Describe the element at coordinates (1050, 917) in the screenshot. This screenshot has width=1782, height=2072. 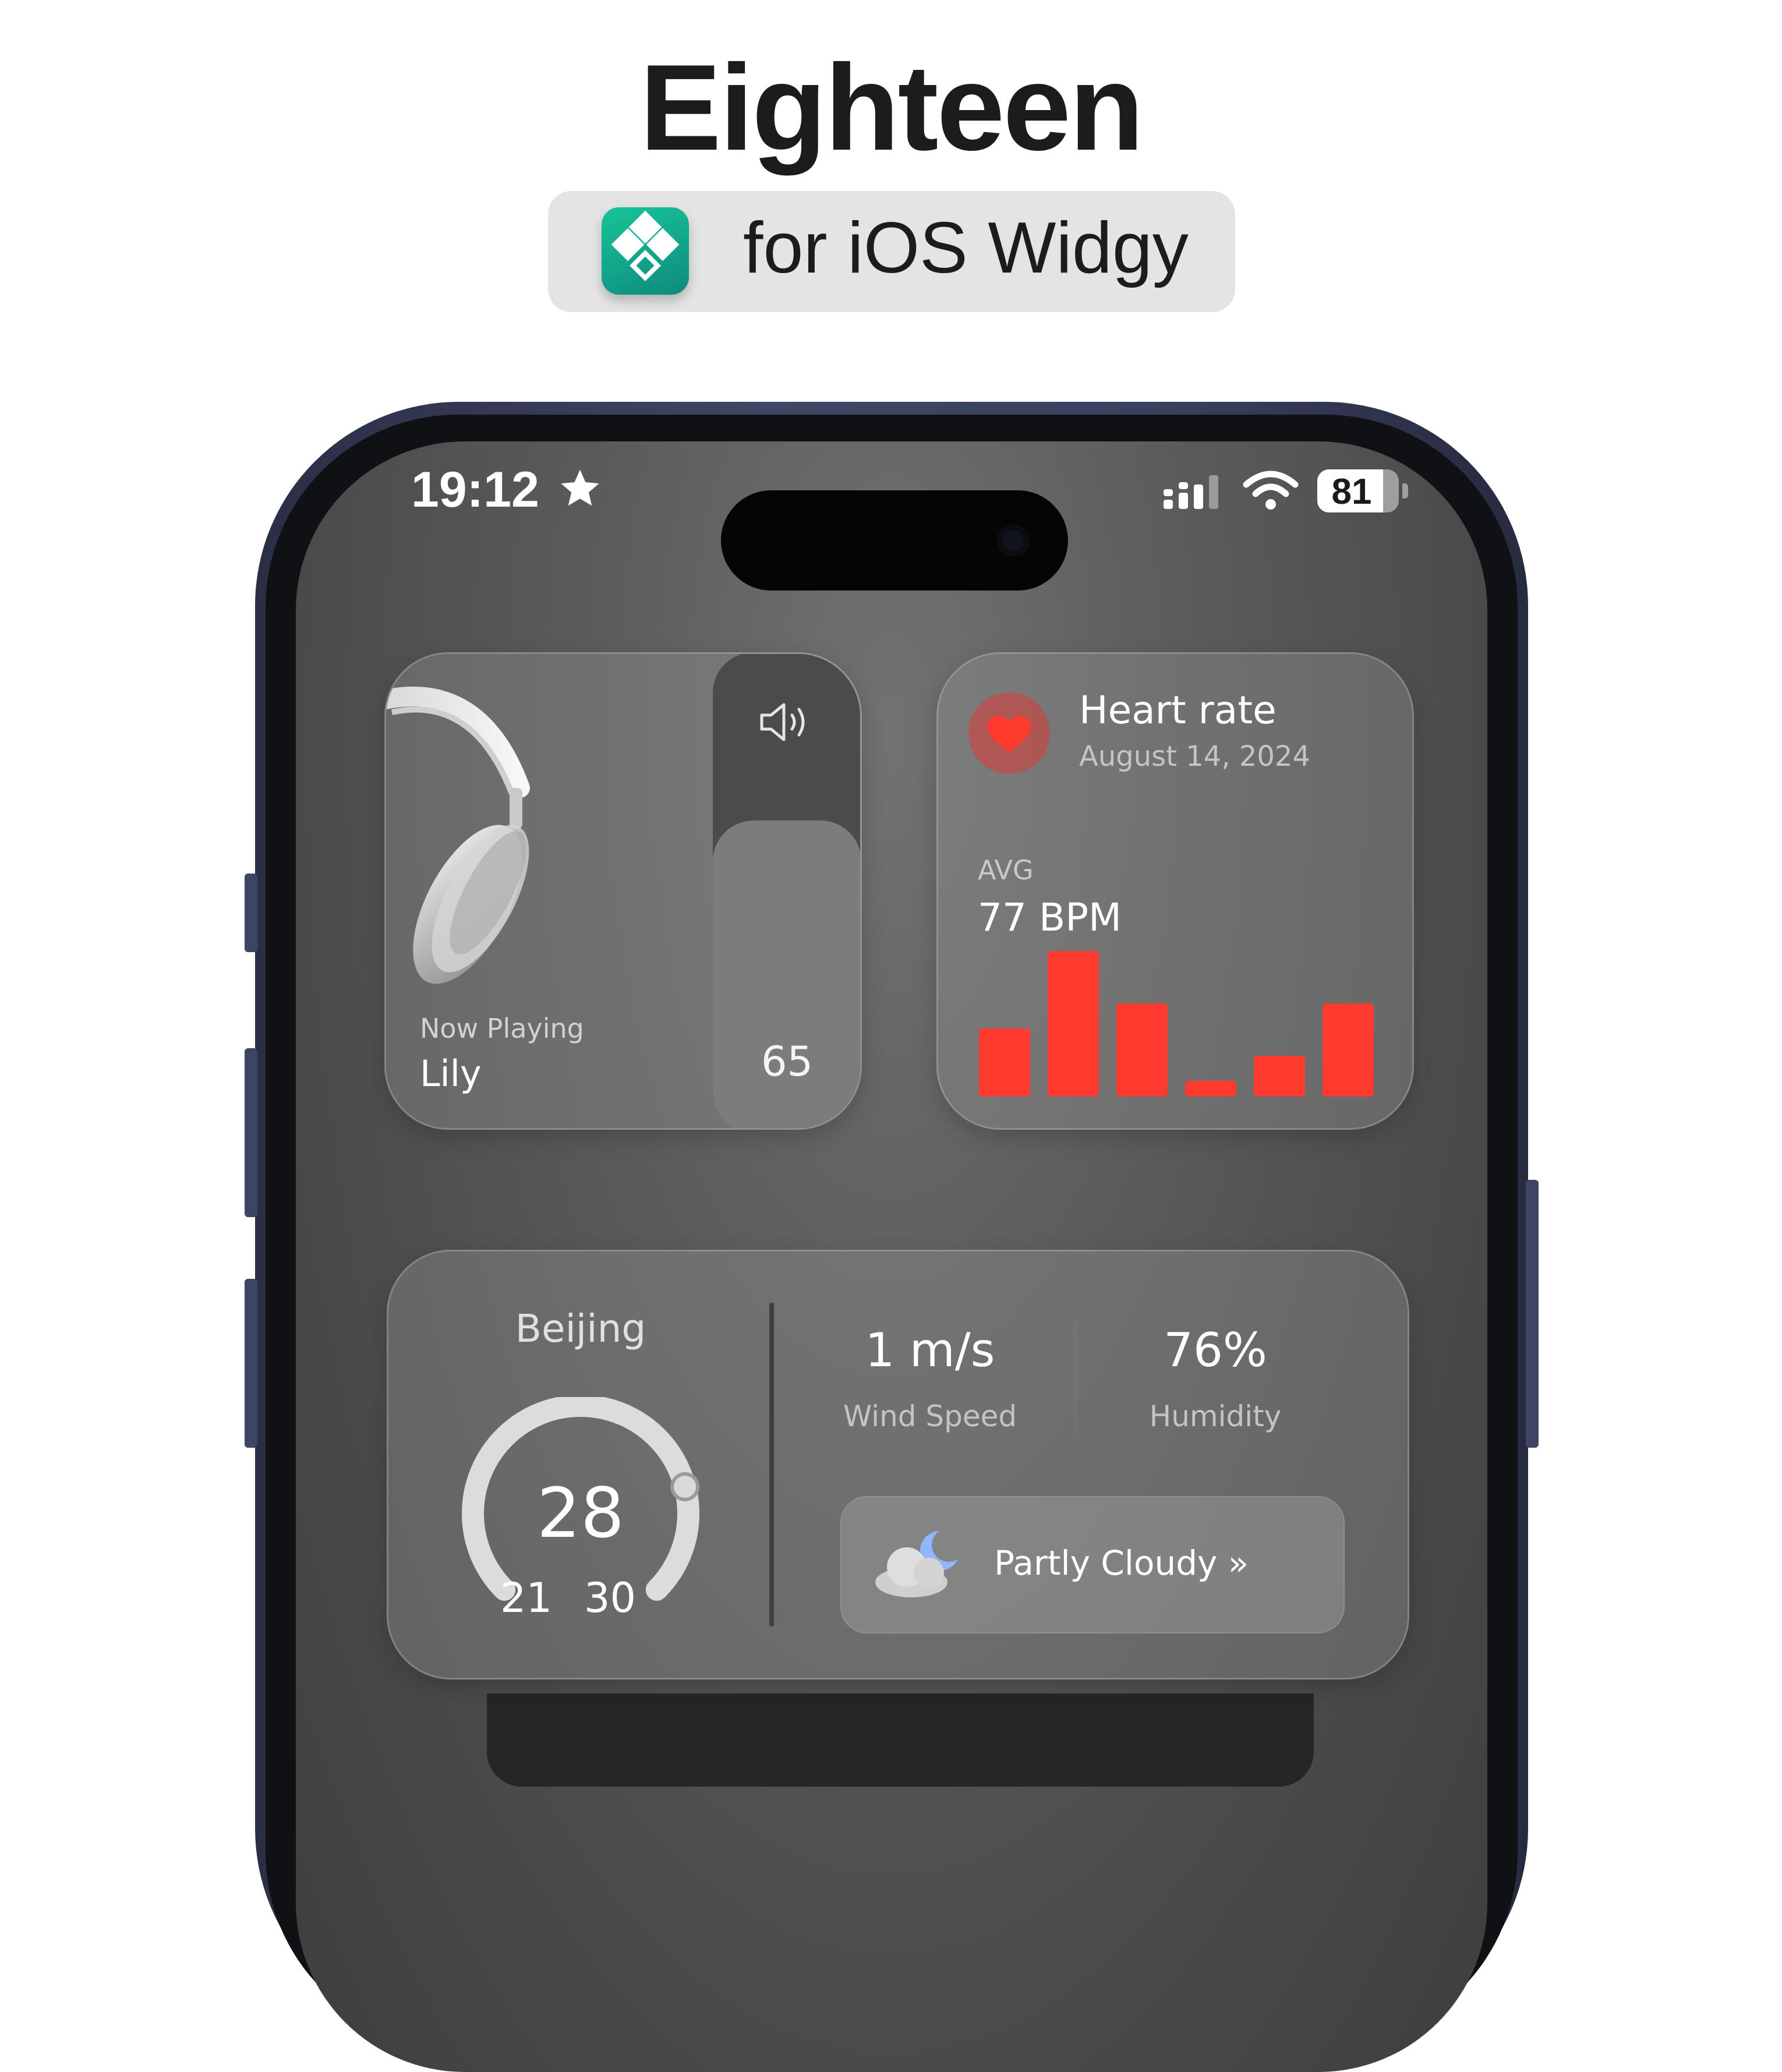
I see `avg-value: 77 BPM` at that location.